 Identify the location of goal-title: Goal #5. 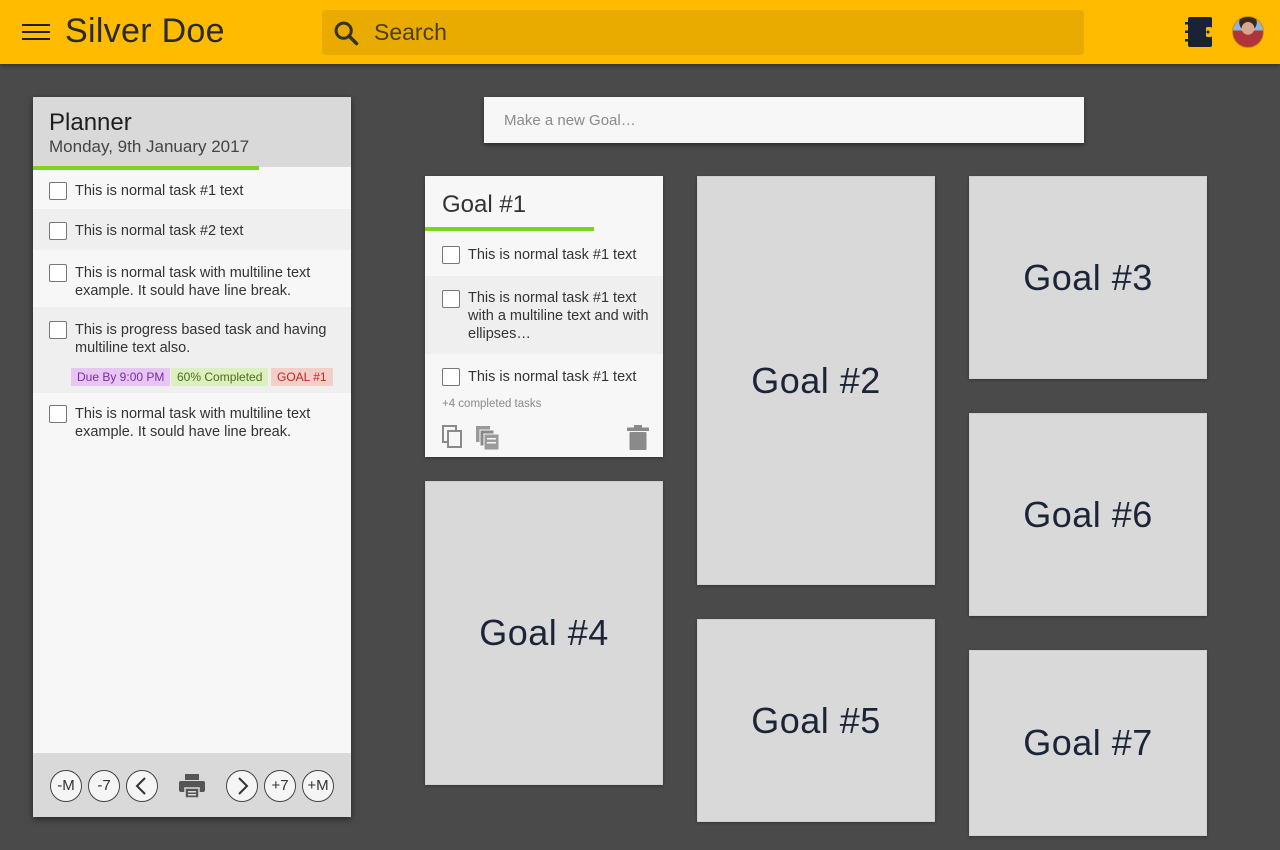
(816, 720).